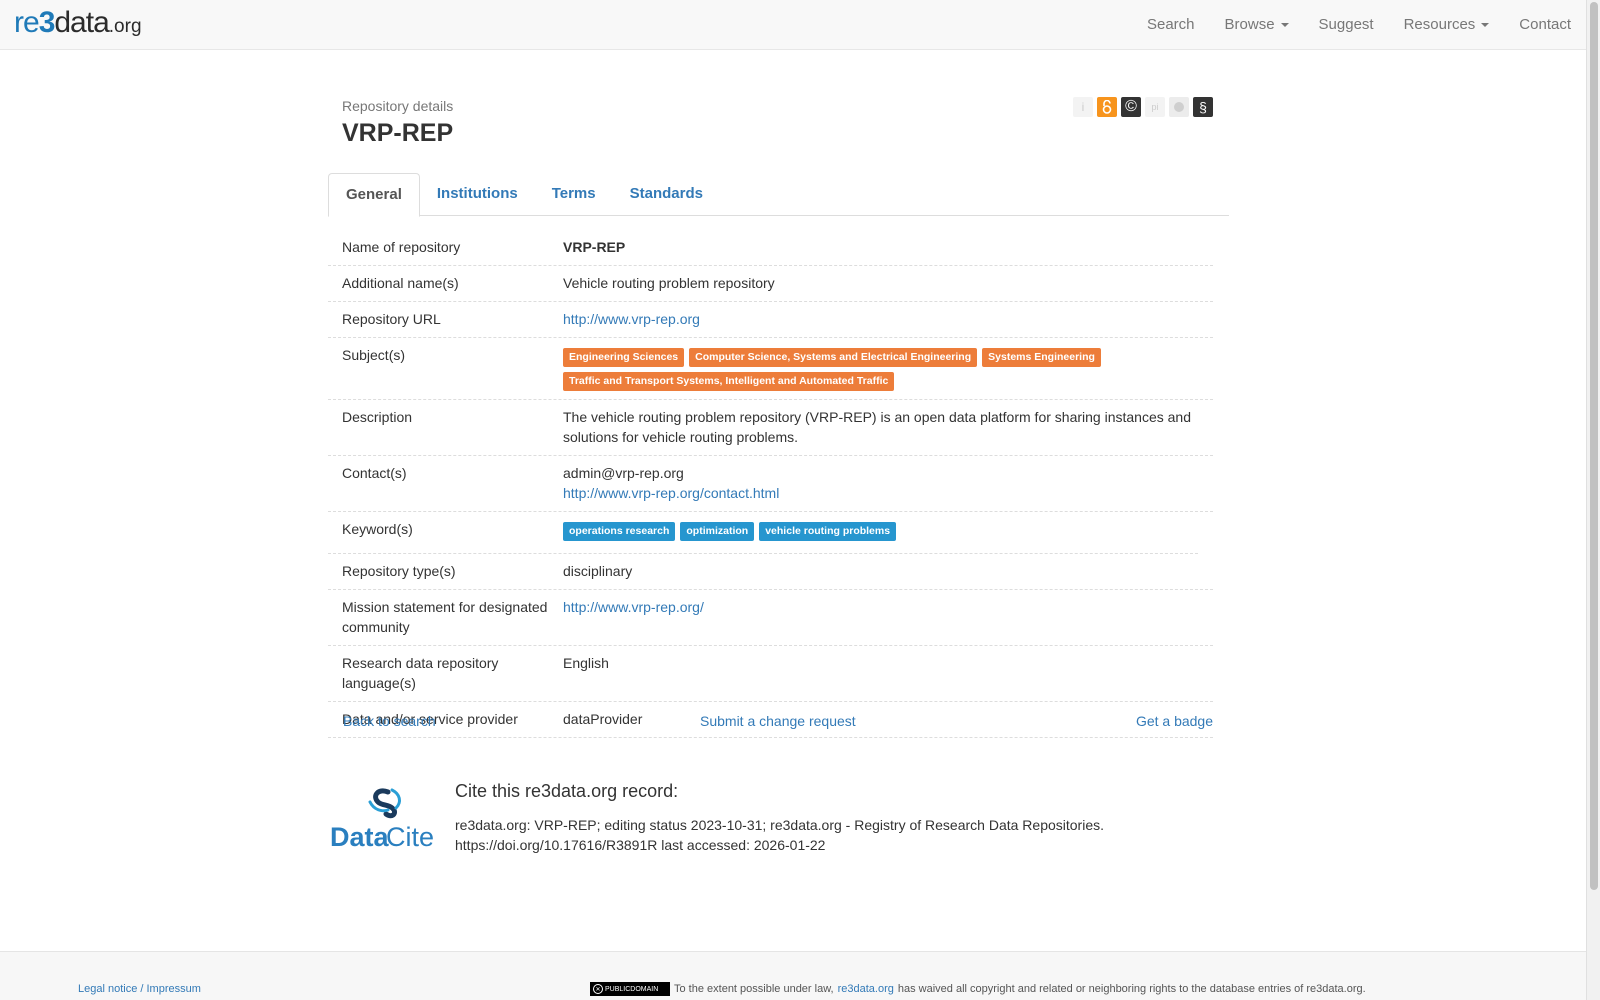 The width and height of the screenshot is (1600, 1000). Describe the element at coordinates (828, 531) in the screenshot. I see `keyword-tag: vehicle routing problems` at that location.